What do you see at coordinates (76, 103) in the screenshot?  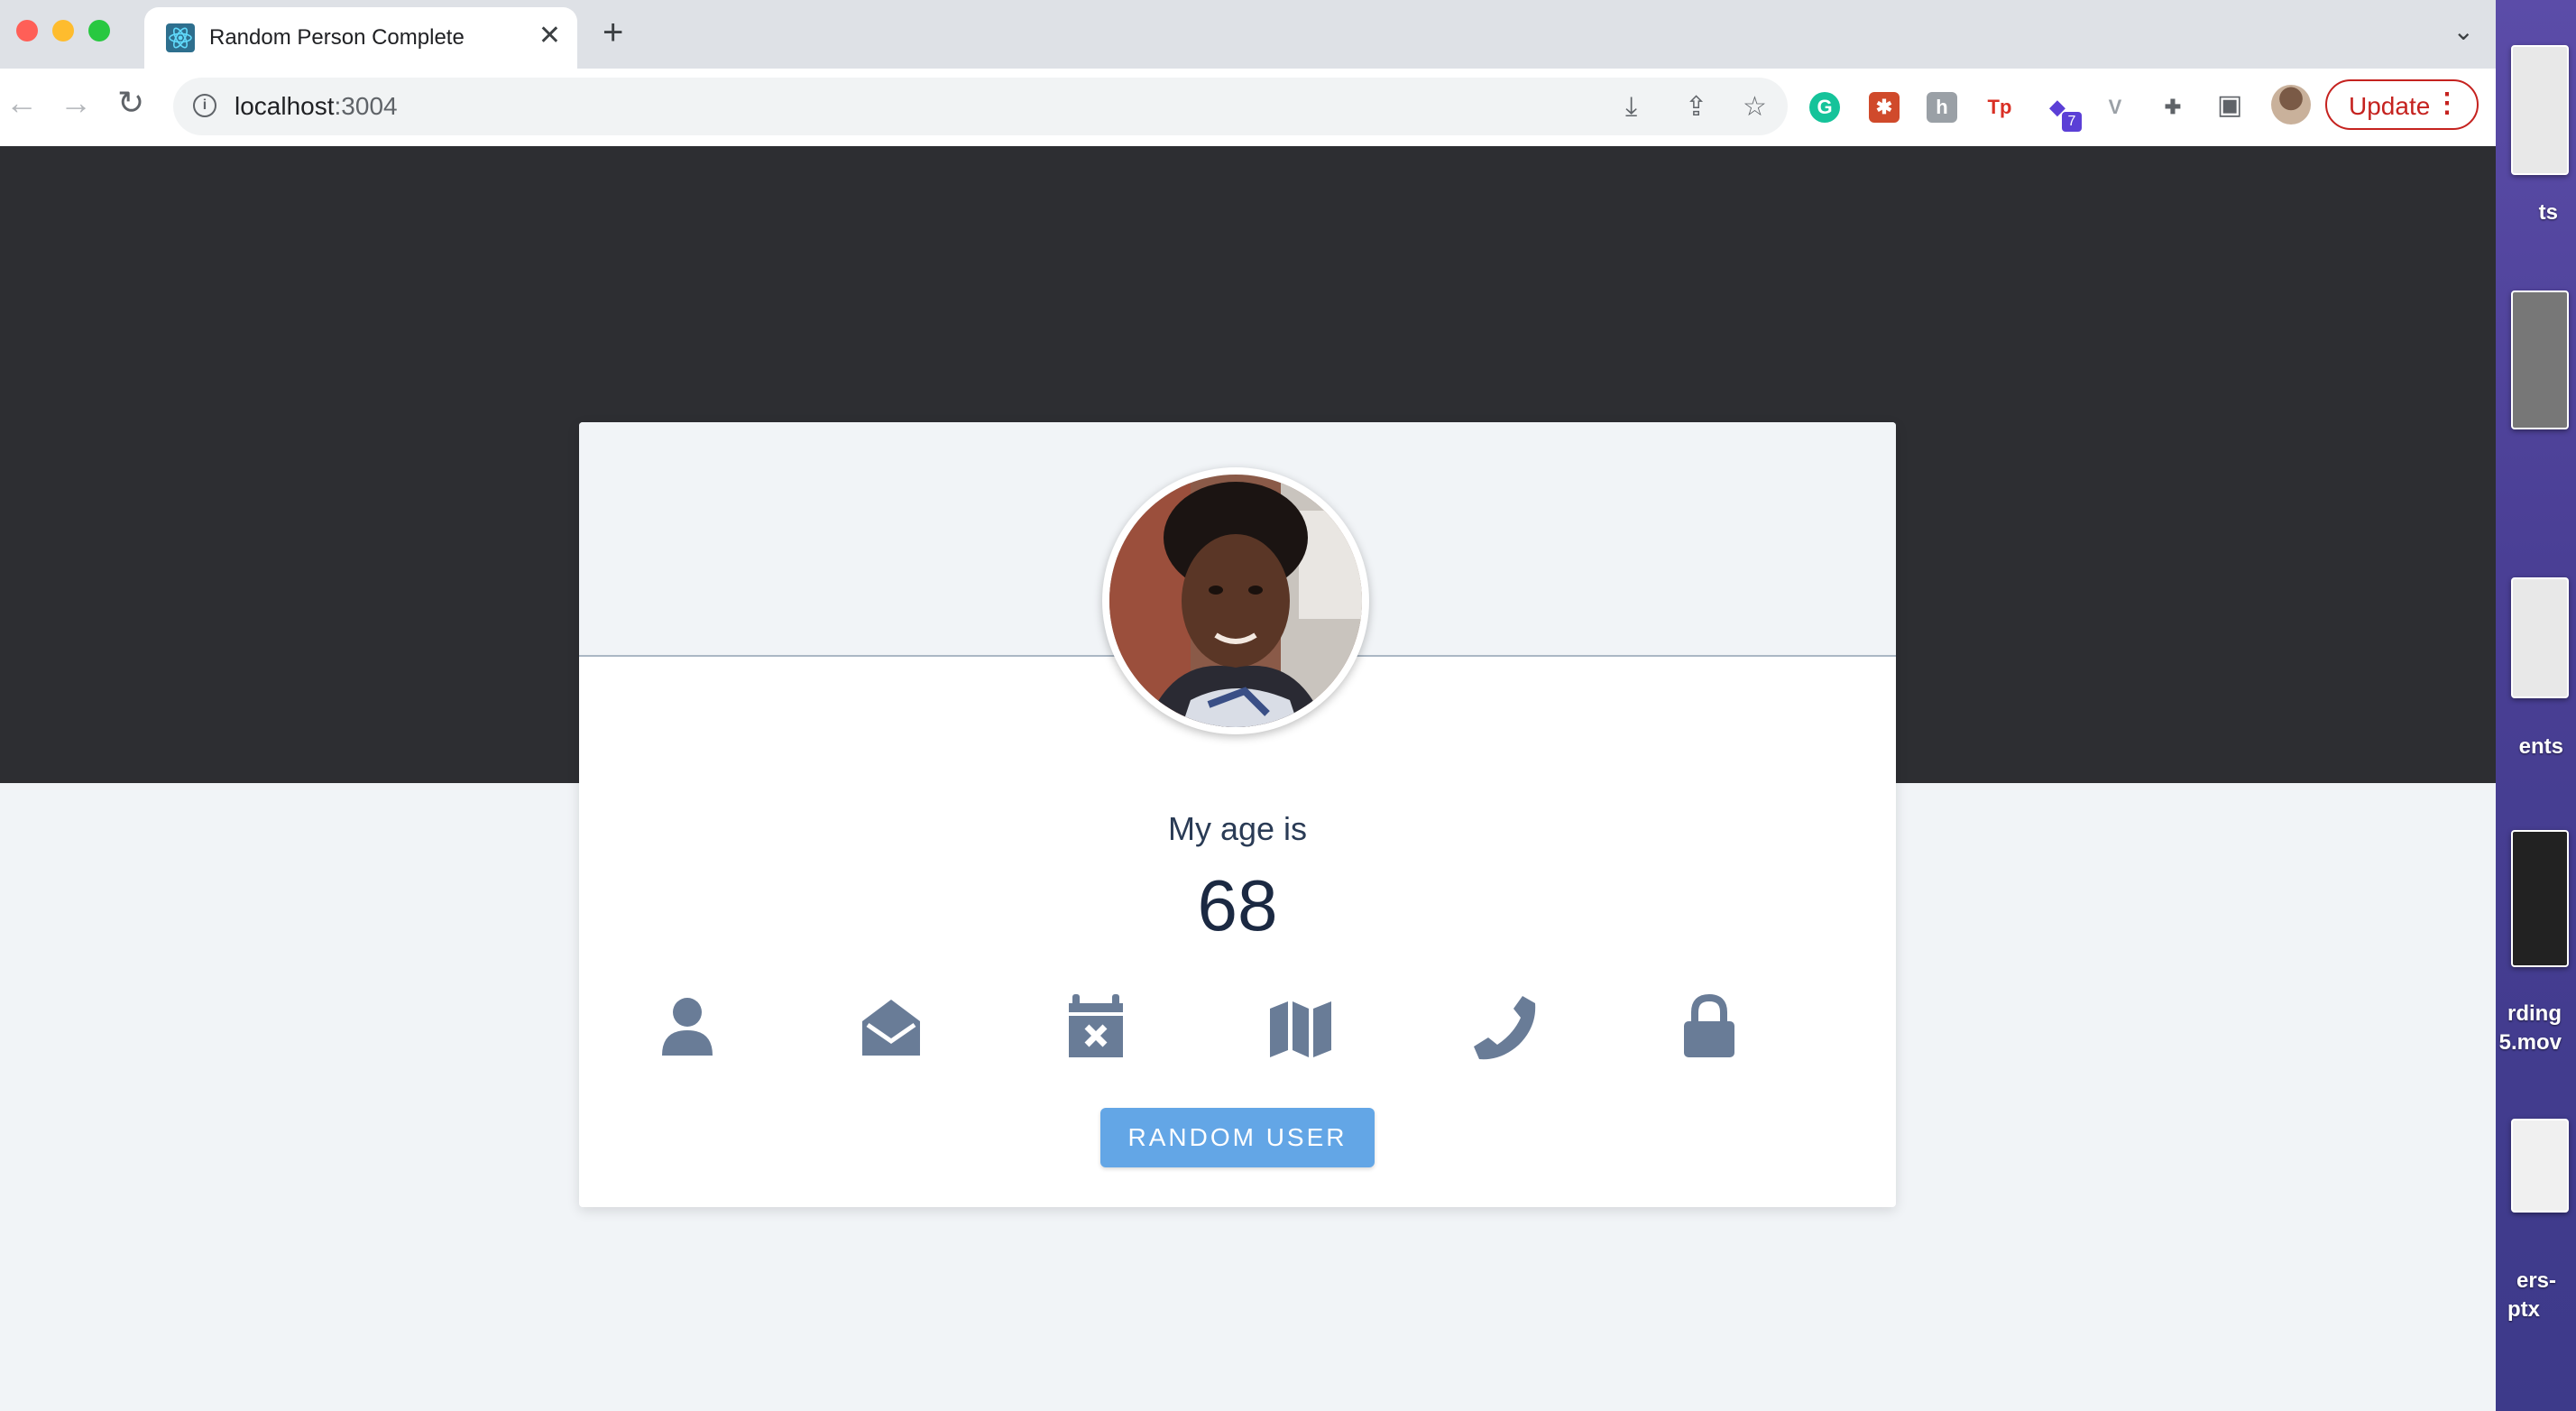 I see `forward-button: →` at bounding box center [76, 103].